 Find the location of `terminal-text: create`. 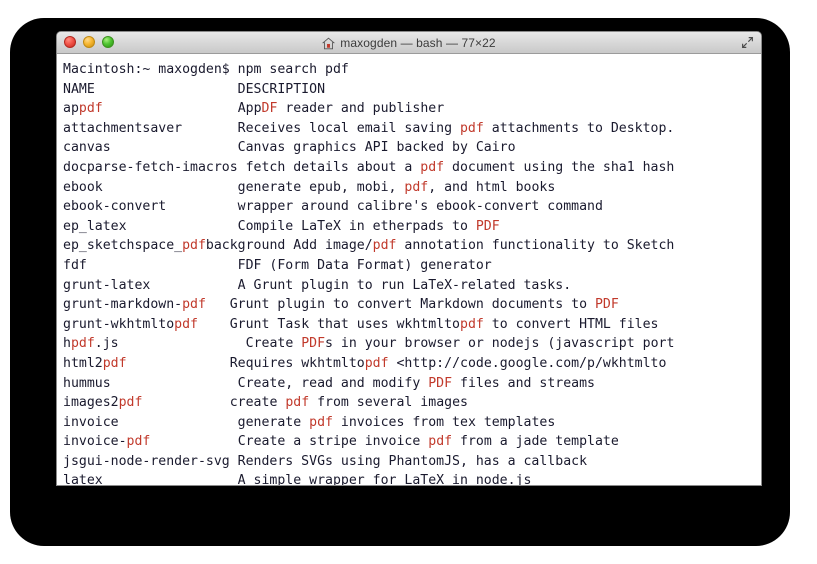

terminal-text: create is located at coordinates (214, 403).